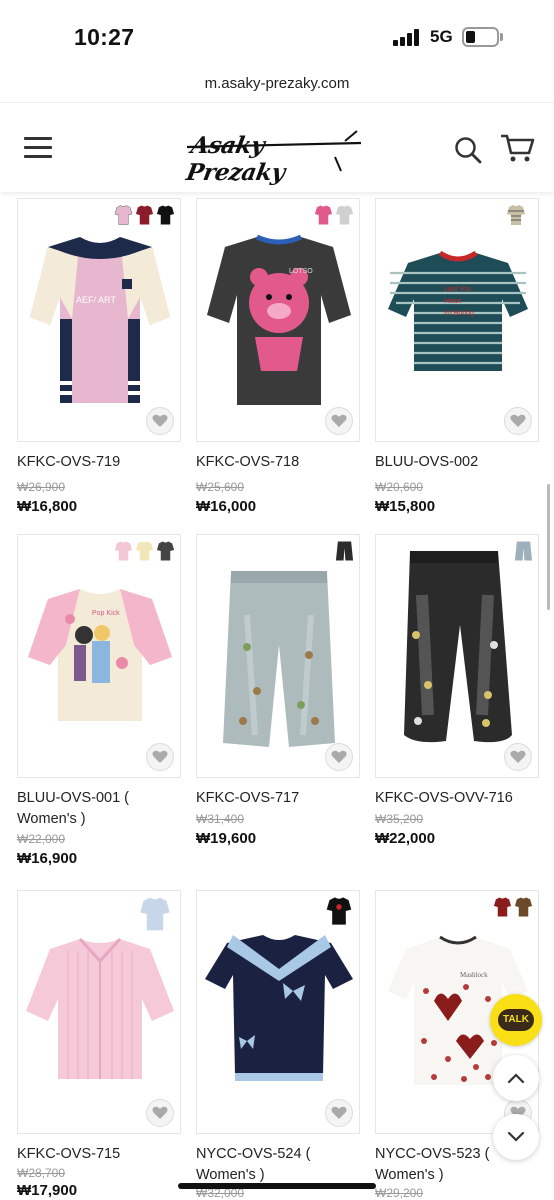 This screenshot has height=1200, width=554. What do you see at coordinates (399, 819) in the screenshot?
I see `original-price: ₩35,200` at bounding box center [399, 819].